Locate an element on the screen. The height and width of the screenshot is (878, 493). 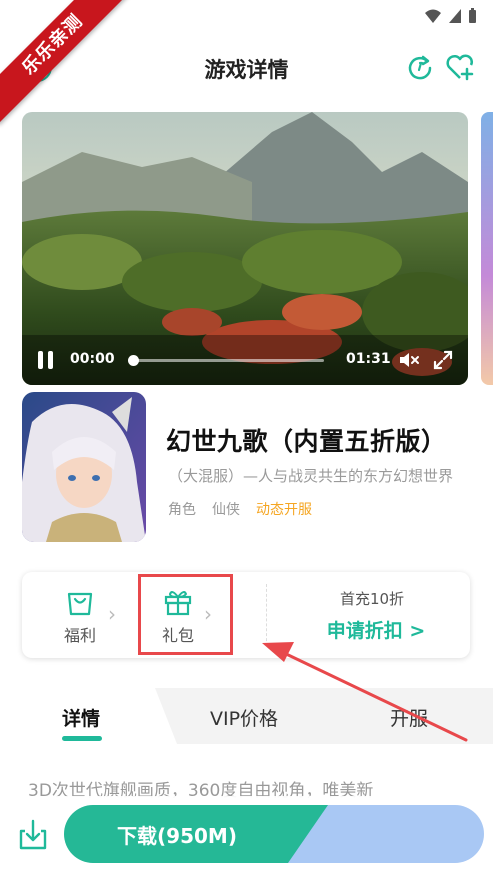
download-button: 下载(950M) is located at coordinates (197, 834).